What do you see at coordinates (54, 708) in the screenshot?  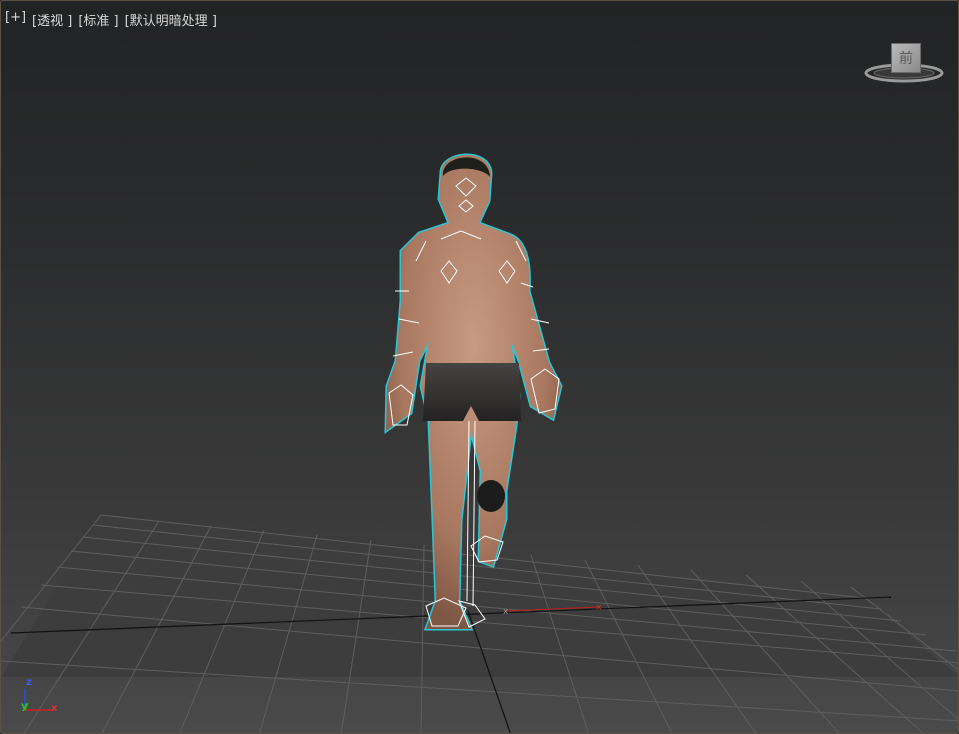 I see `axis-x-label: x` at bounding box center [54, 708].